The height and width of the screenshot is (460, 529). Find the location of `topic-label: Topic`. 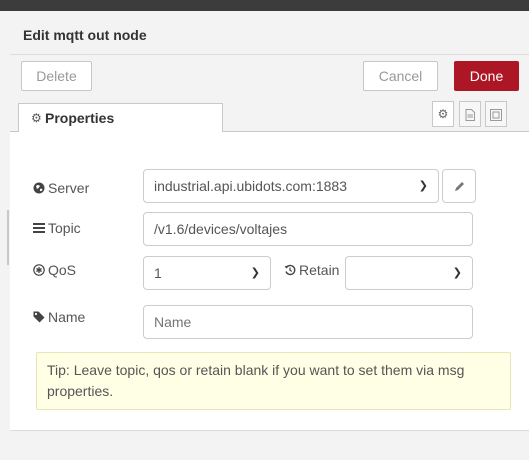

topic-label: Topic is located at coordinates (56, 228).